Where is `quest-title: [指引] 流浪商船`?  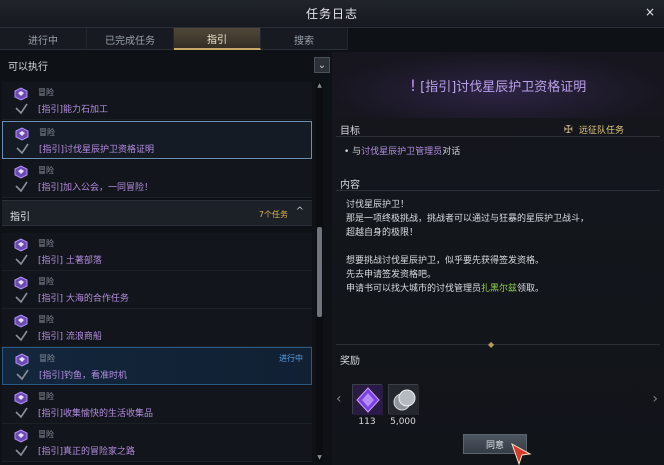
quest-title: [指引] 流浪商船 is located at coordinates (70, 337).